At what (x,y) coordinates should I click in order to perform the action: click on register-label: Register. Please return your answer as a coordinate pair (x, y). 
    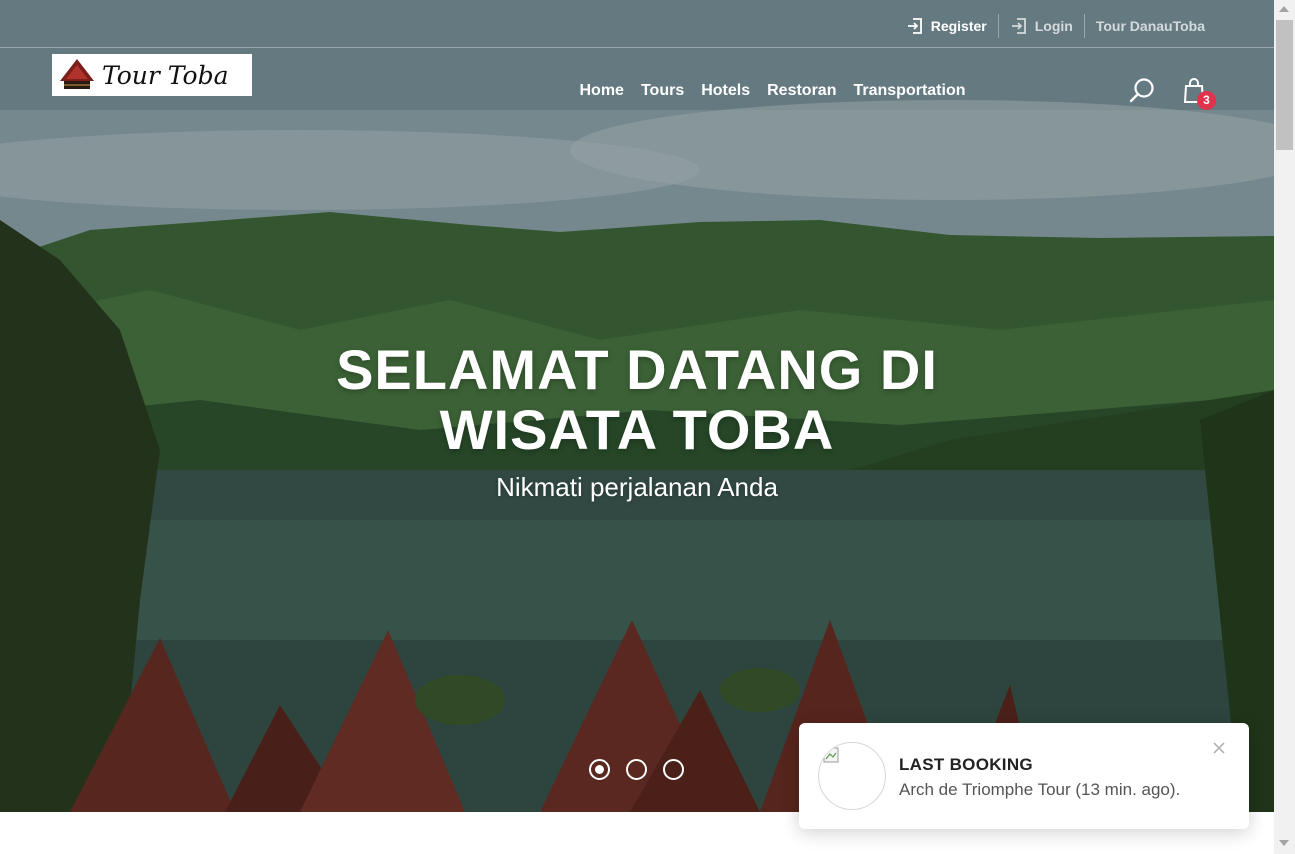
    Looking at the image, I should click on (958, 26).